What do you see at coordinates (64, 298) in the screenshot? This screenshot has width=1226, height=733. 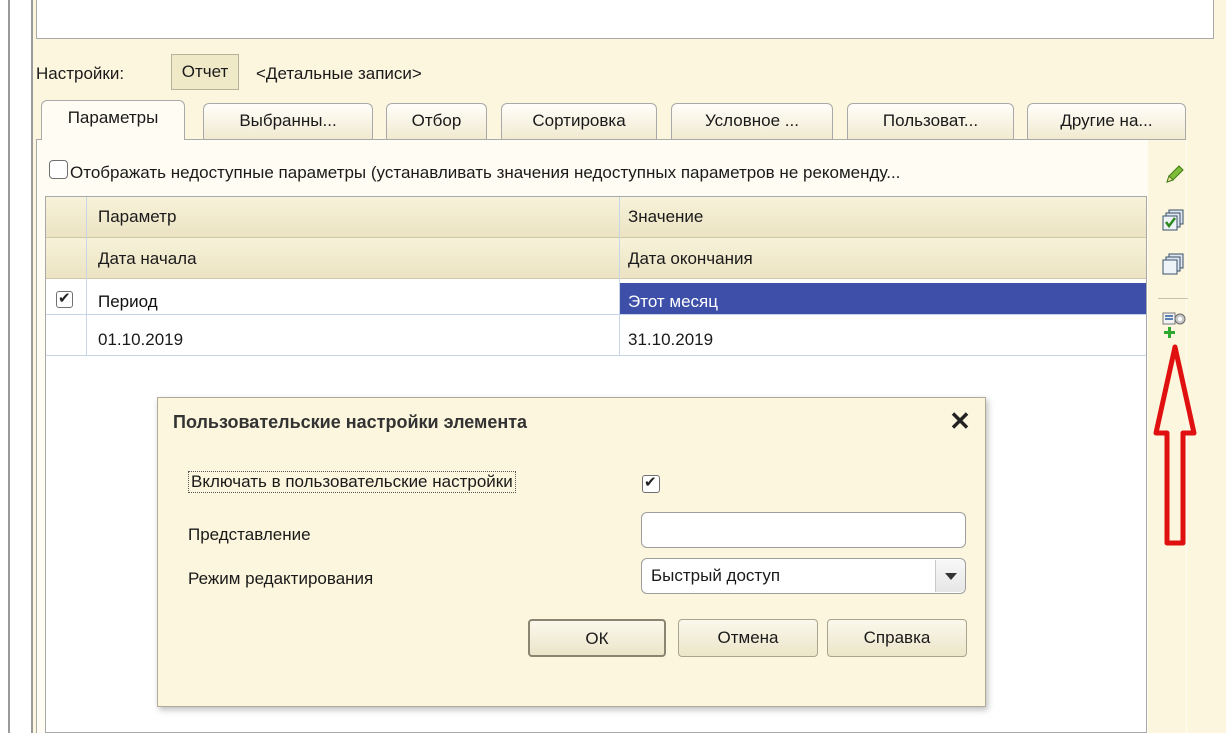 I see `row-use-checkbox` at bounding box center [64, 298].